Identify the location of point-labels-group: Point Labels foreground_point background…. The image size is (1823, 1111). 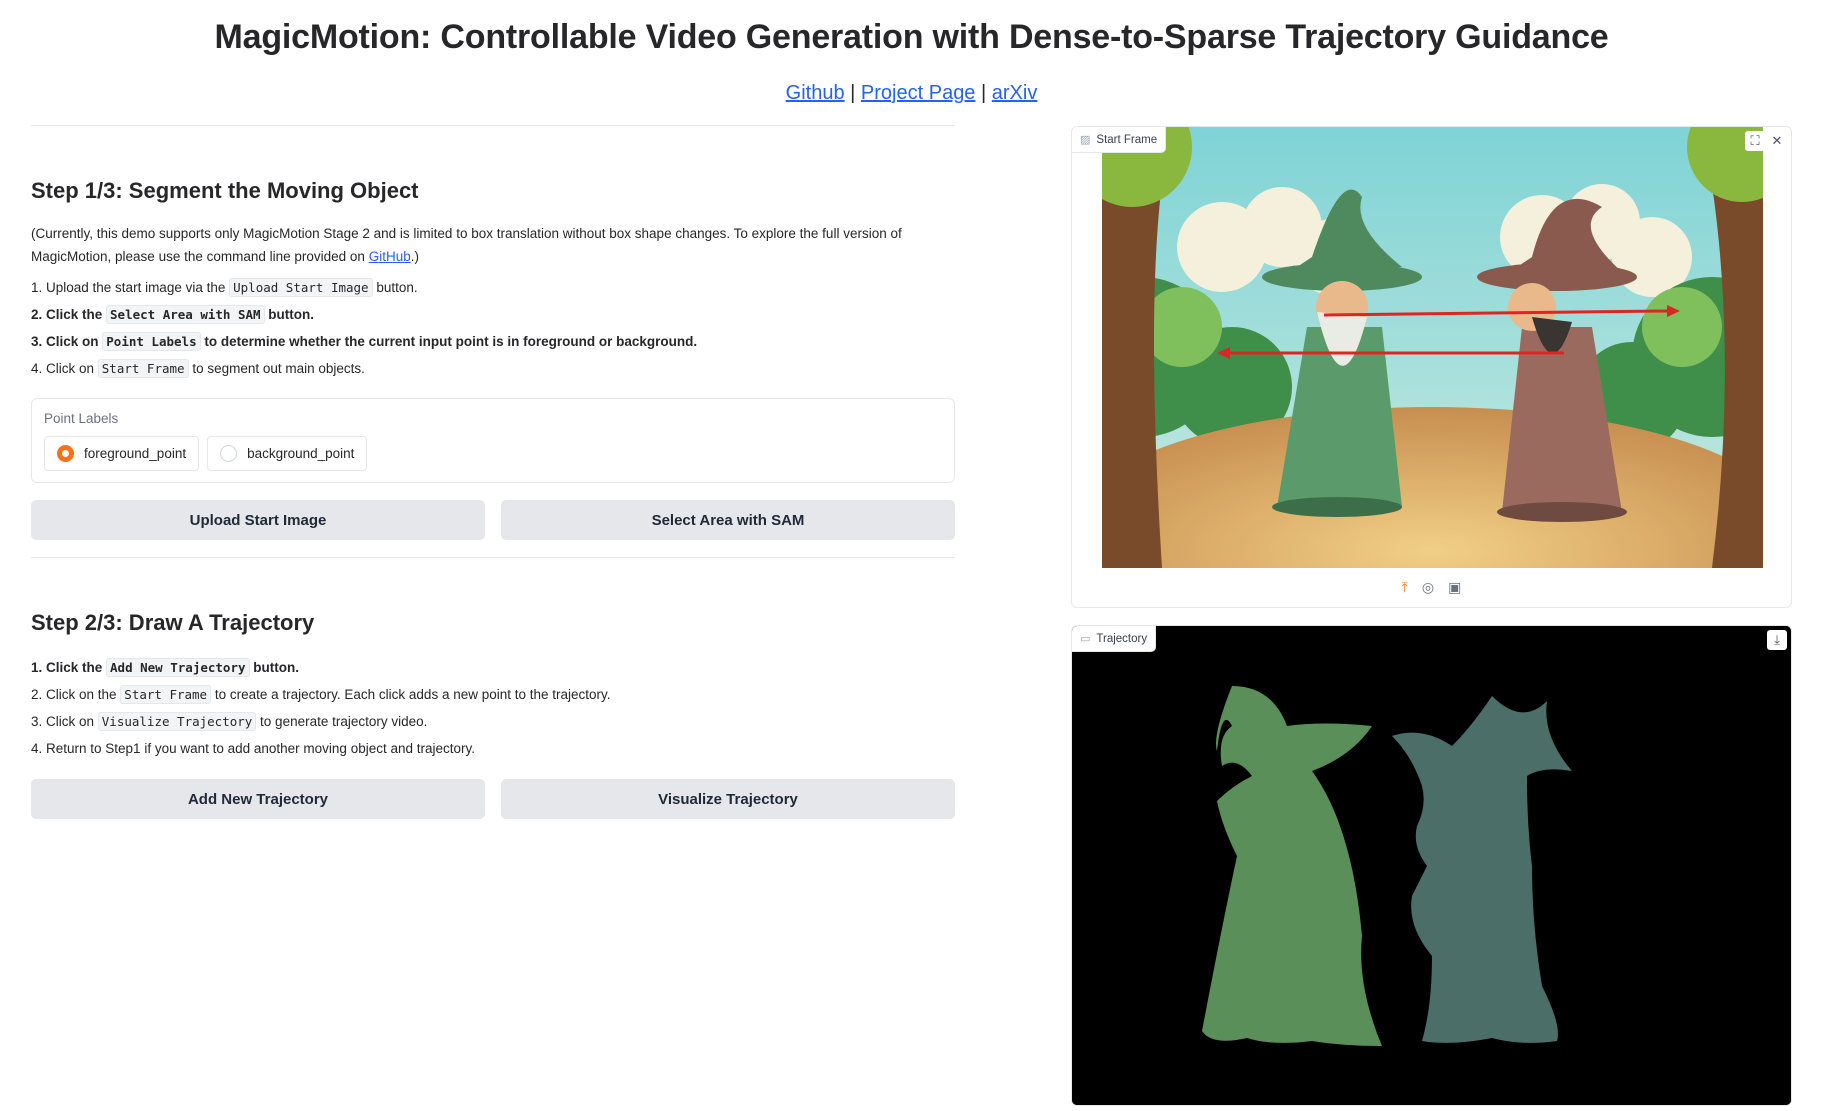
(493, 440).